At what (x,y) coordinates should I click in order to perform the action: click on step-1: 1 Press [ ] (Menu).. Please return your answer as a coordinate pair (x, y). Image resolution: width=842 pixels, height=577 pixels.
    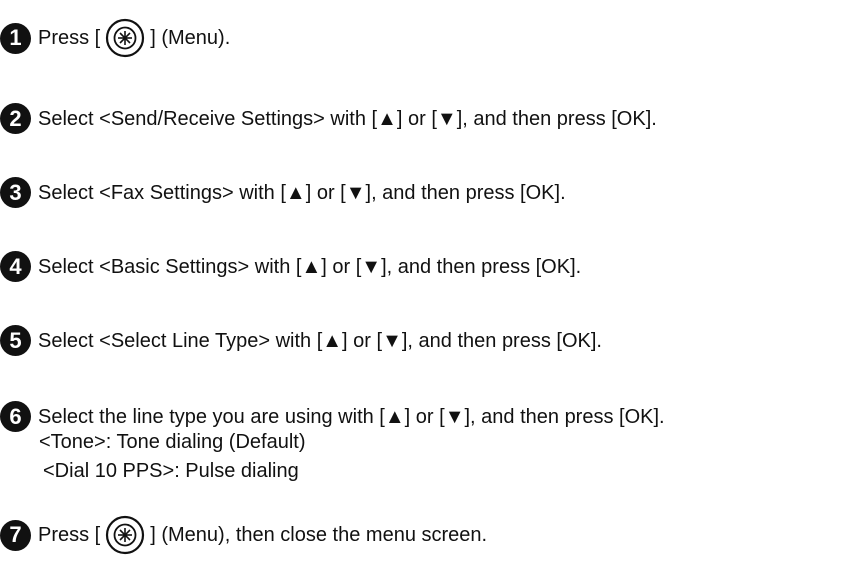
    Looking at the image, I should click on (115, 38).